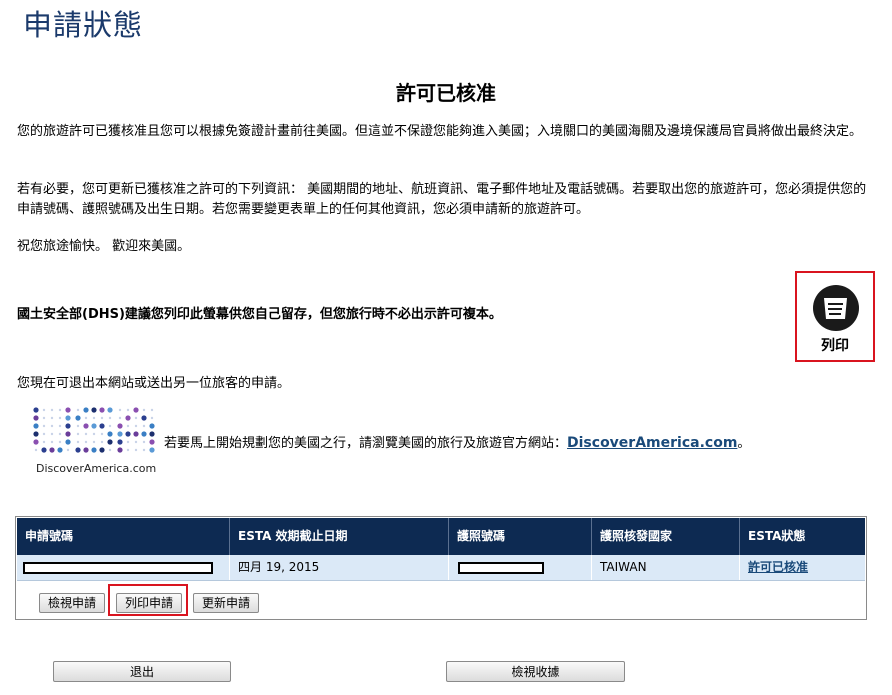 The width and height of the screenshot is (892, 695). Describe the element at coordinates (339, 536) in the screenshot. I see `header-expiry-date: ESTA 效期截止日期` at that location.